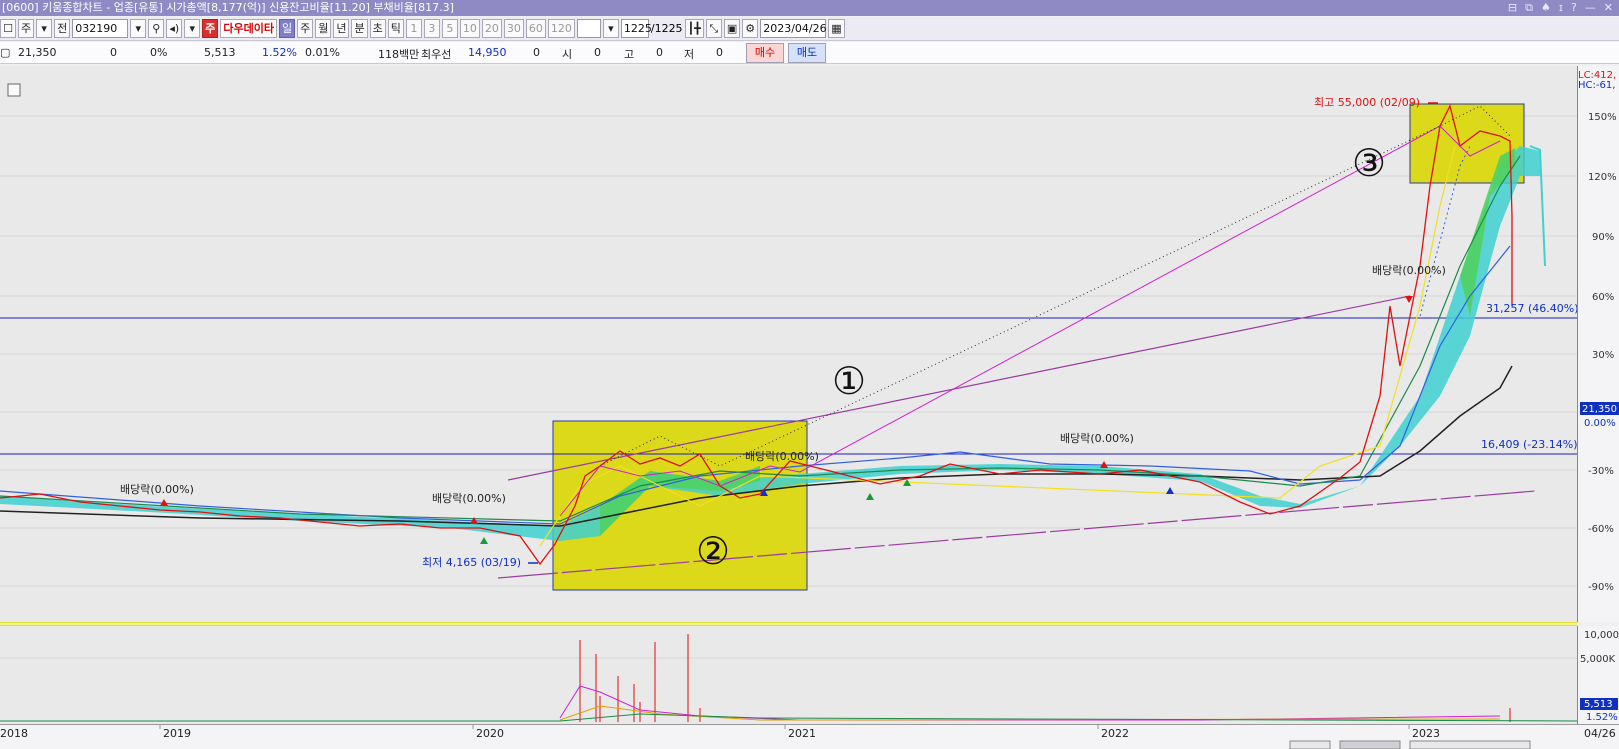 Image resolution: width=1619 pixels, height=749 pixels. What do you see at coordinates (220, 52) in the screenshot?
I see `volume: 5,513` at bounding box center [220, 52].